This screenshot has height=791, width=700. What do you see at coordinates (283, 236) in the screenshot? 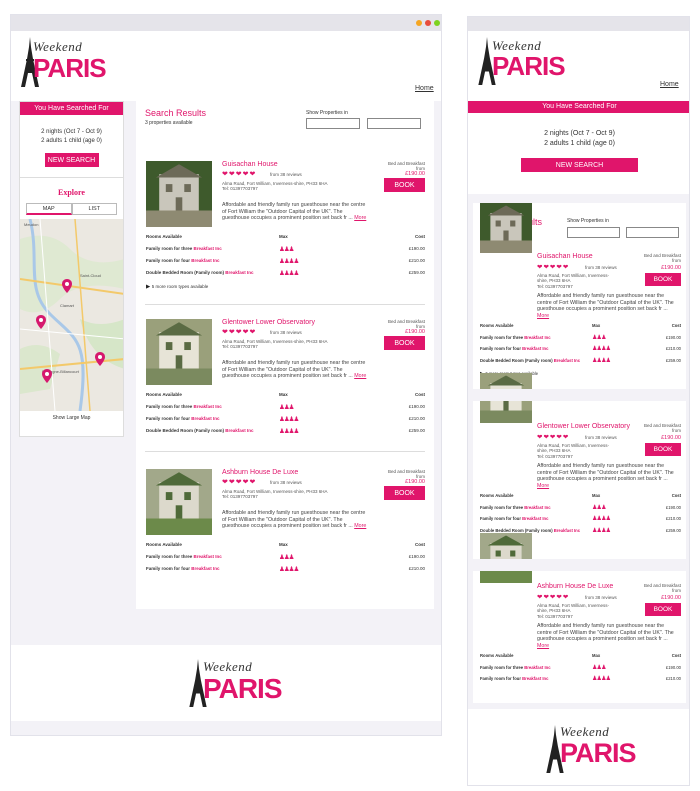
I see `max-header: Max` at bounding box center [283, 236].